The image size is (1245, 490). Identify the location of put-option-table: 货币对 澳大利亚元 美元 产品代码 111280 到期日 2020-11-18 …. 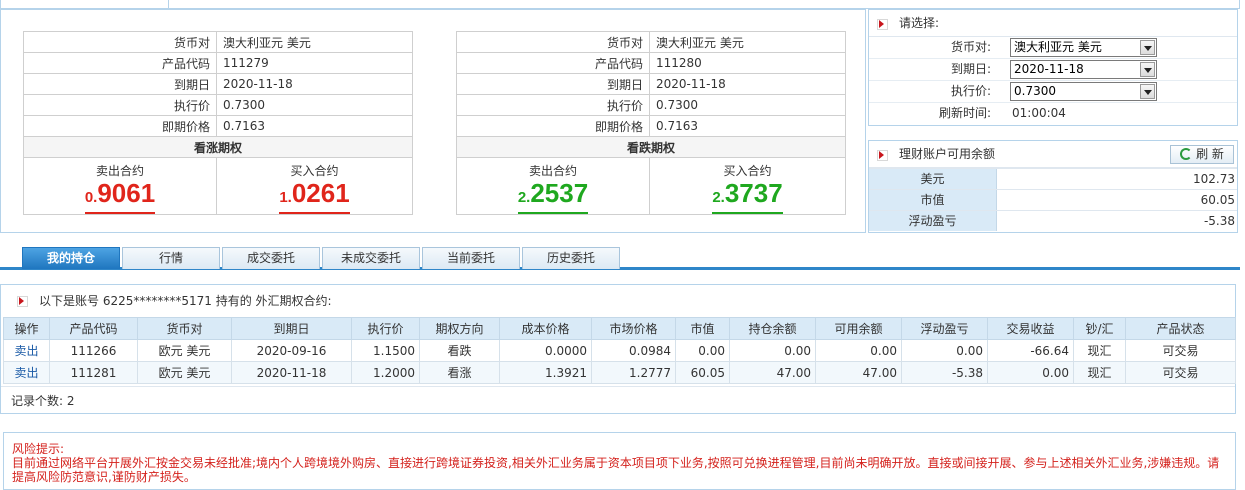
(651, 123).